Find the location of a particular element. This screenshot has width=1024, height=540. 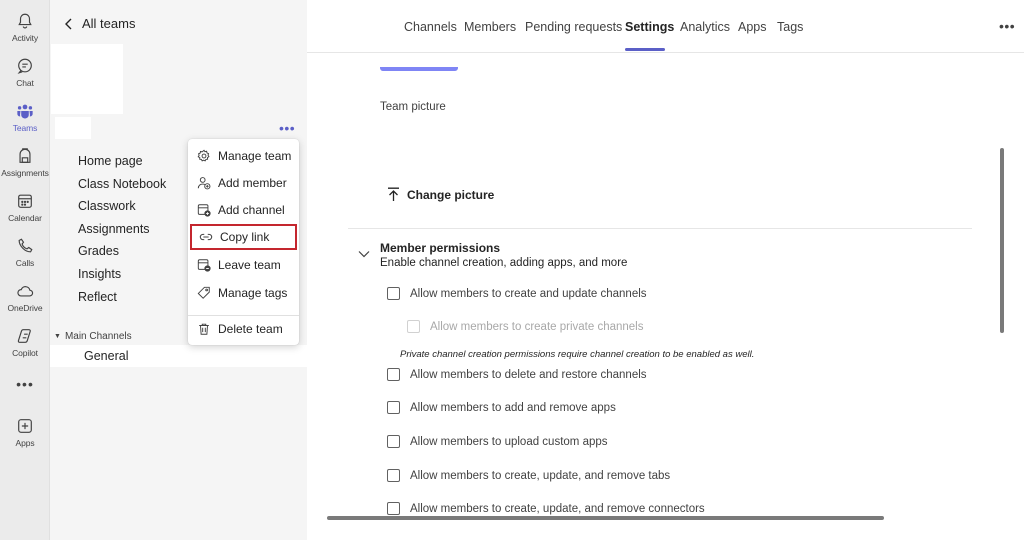

nav-grades: Grades is located at coordinates (122, 251).